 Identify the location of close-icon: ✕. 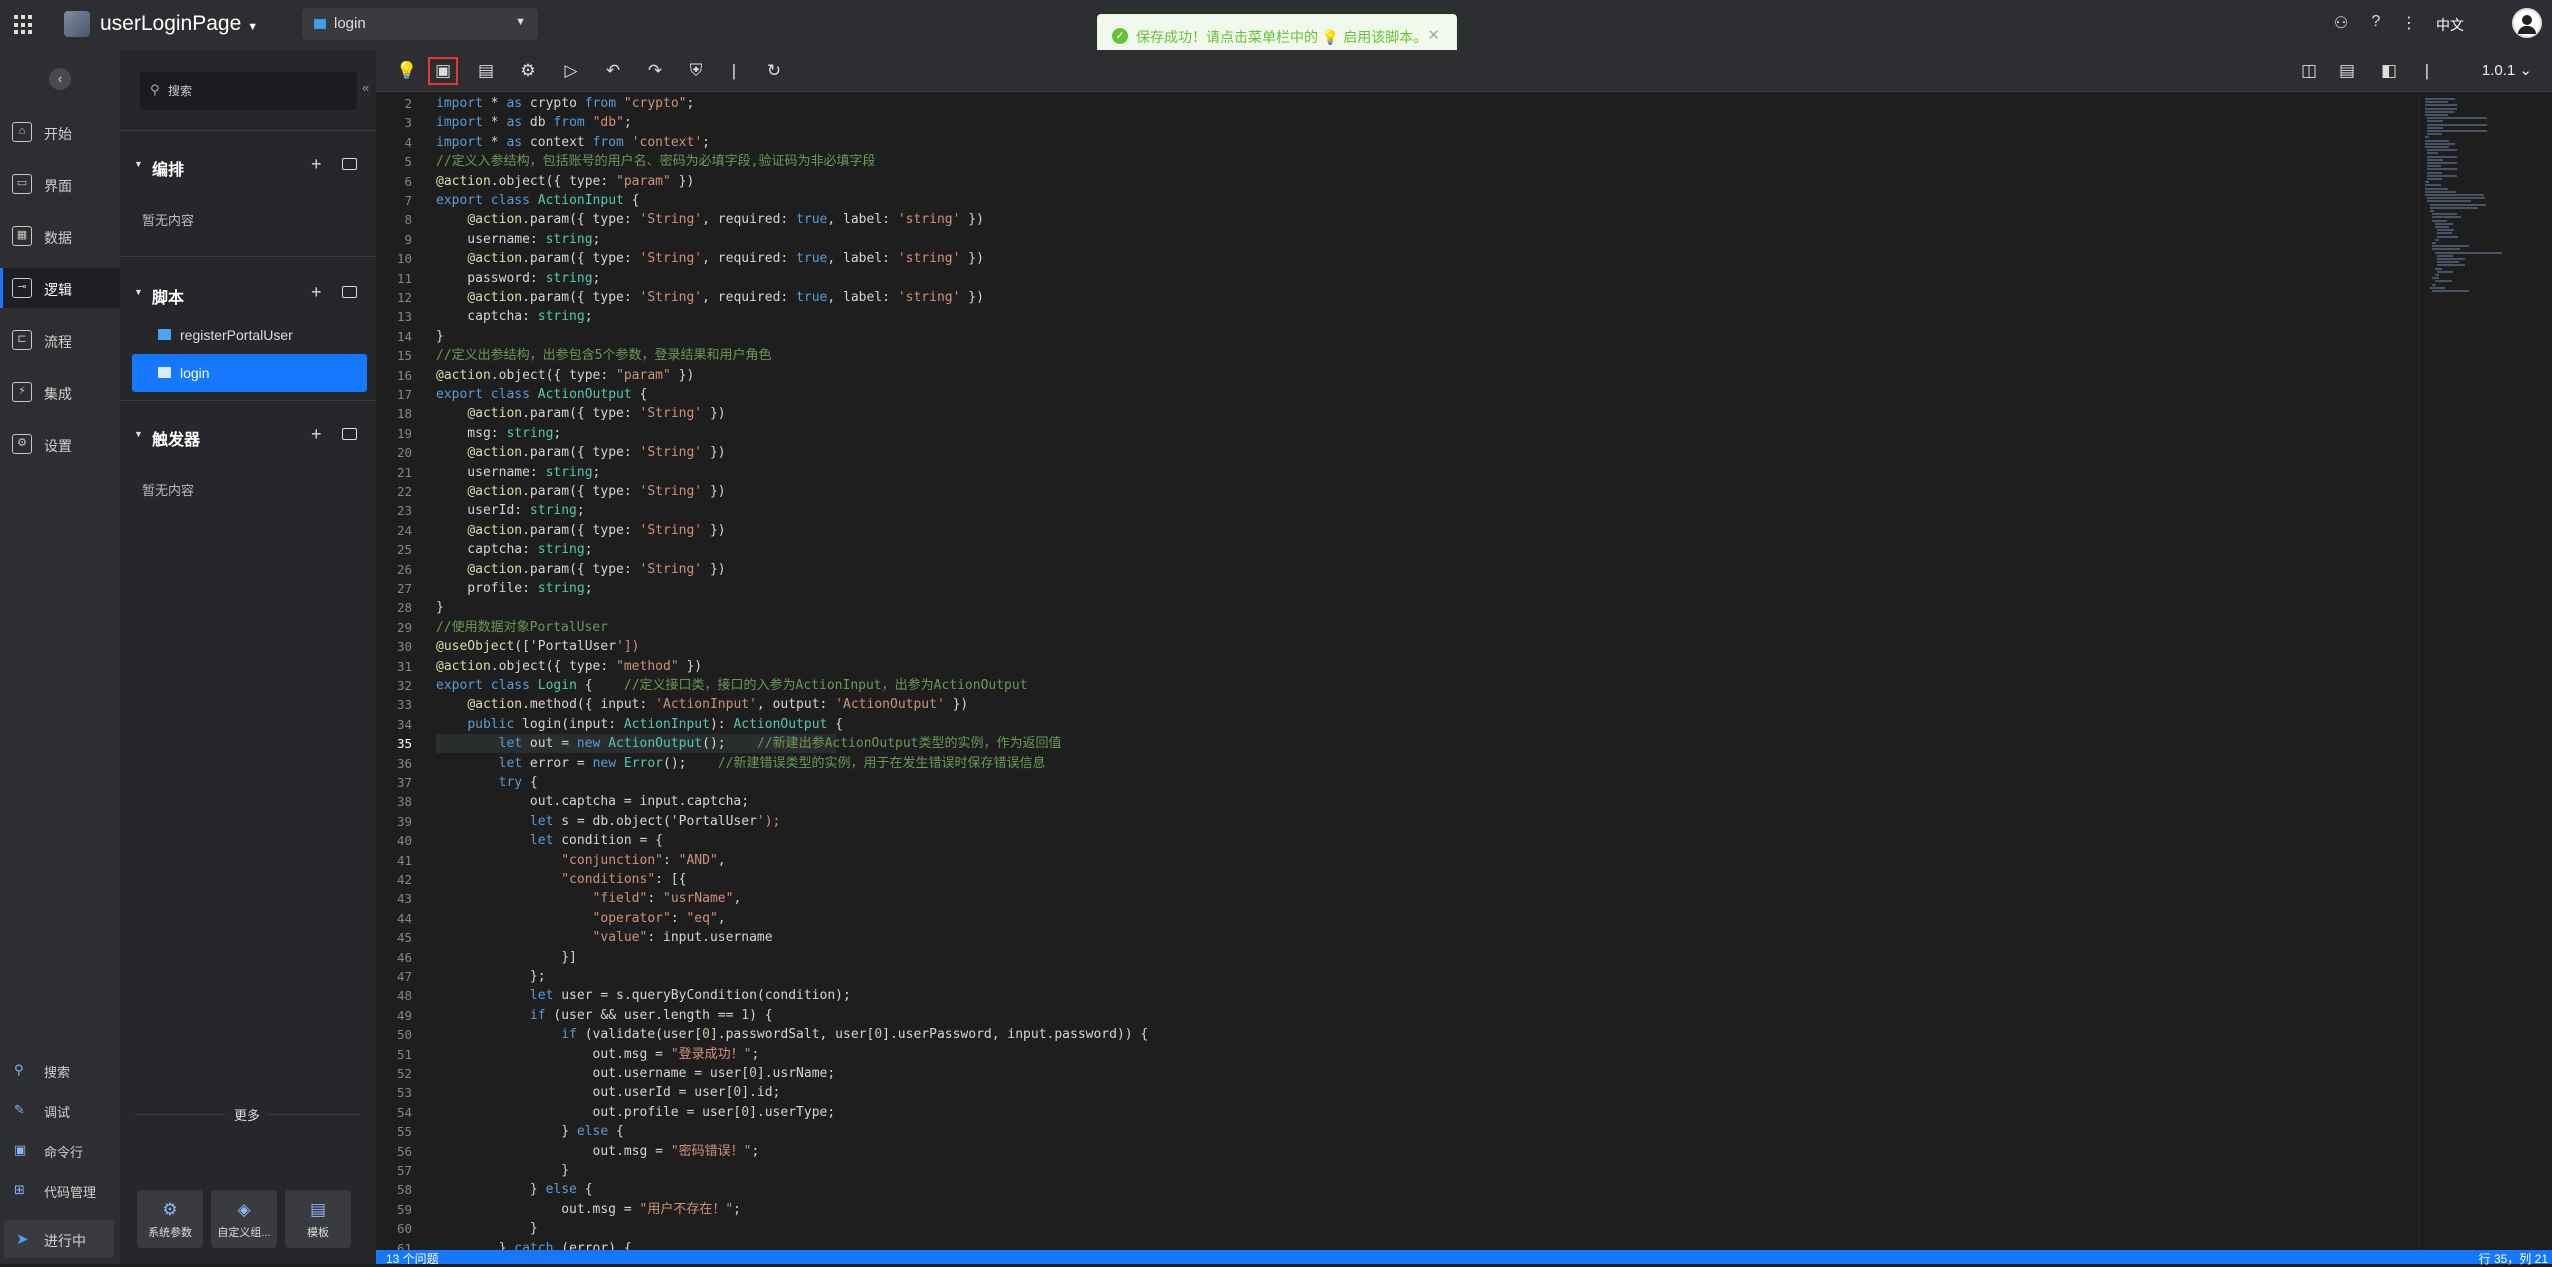
(1433, 35).